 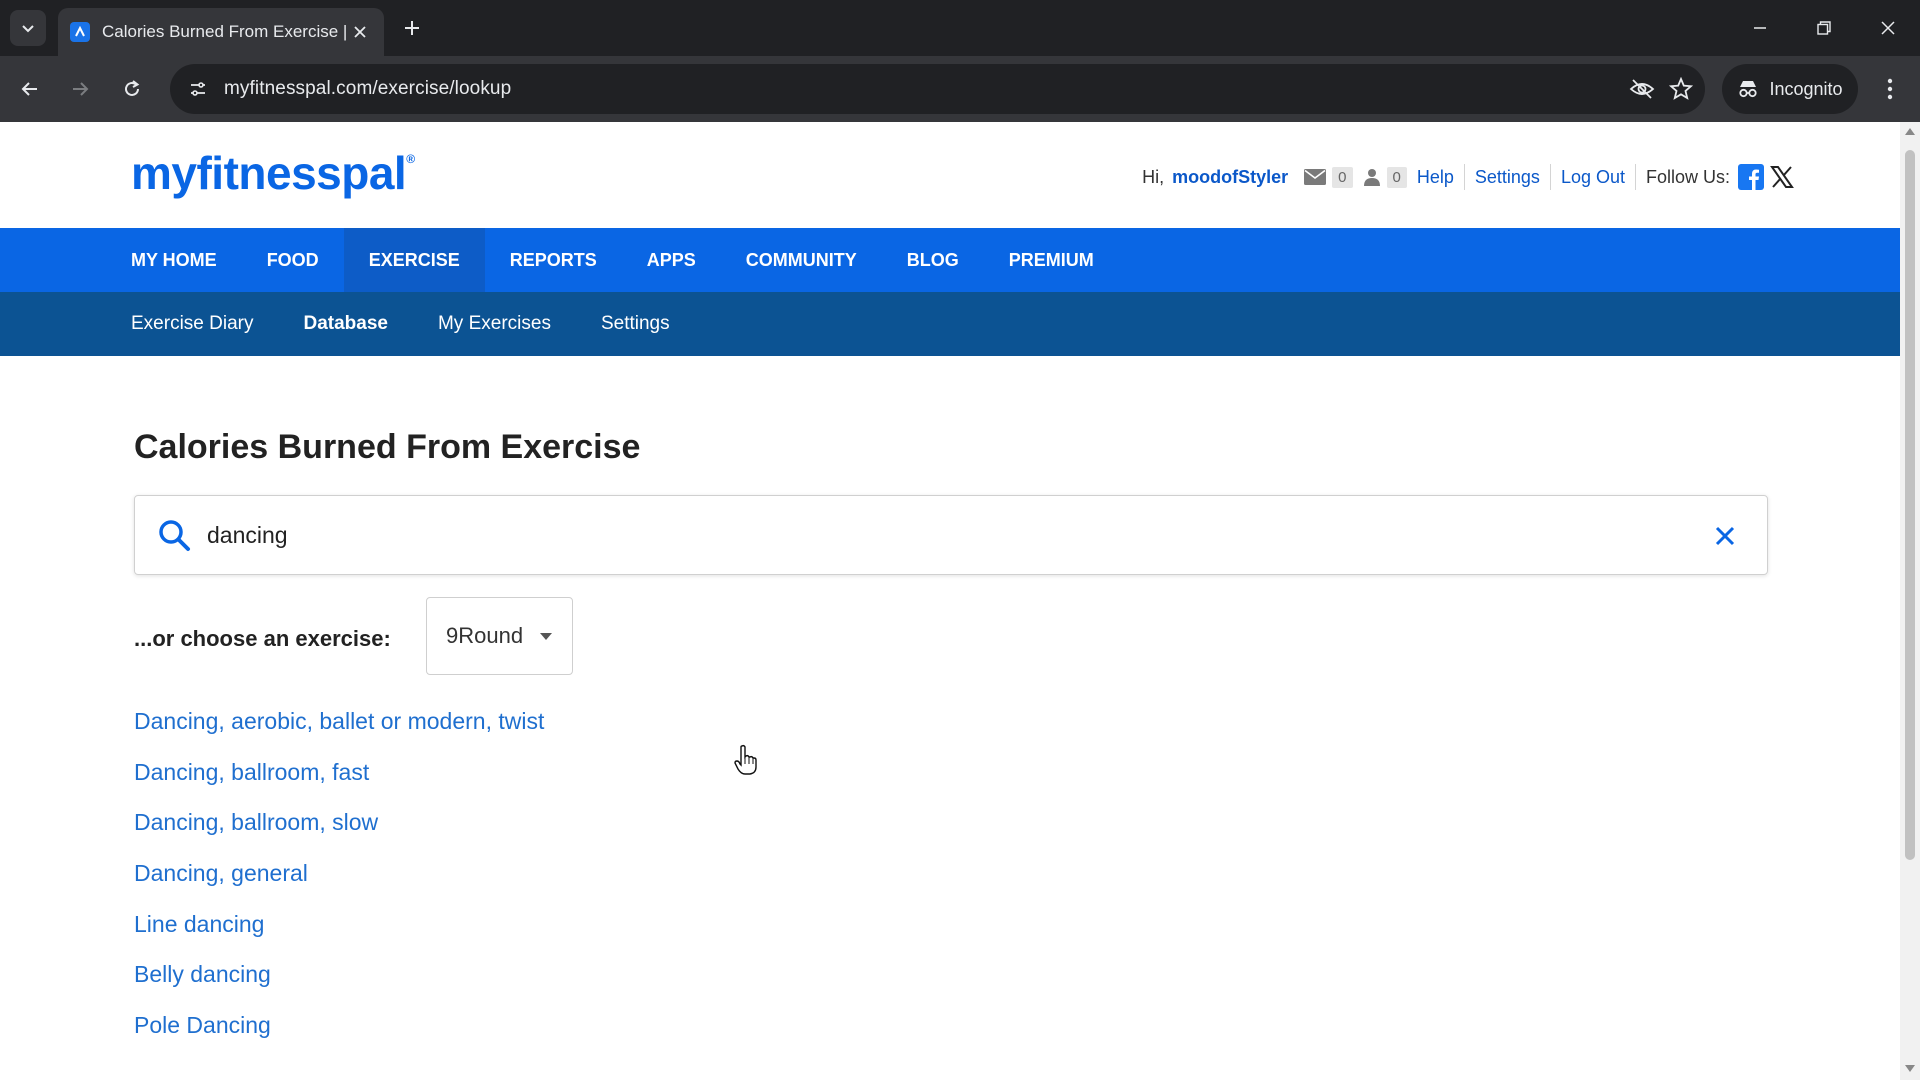 I want to click on more-vertical-icon, so click(x=1890, y=89).